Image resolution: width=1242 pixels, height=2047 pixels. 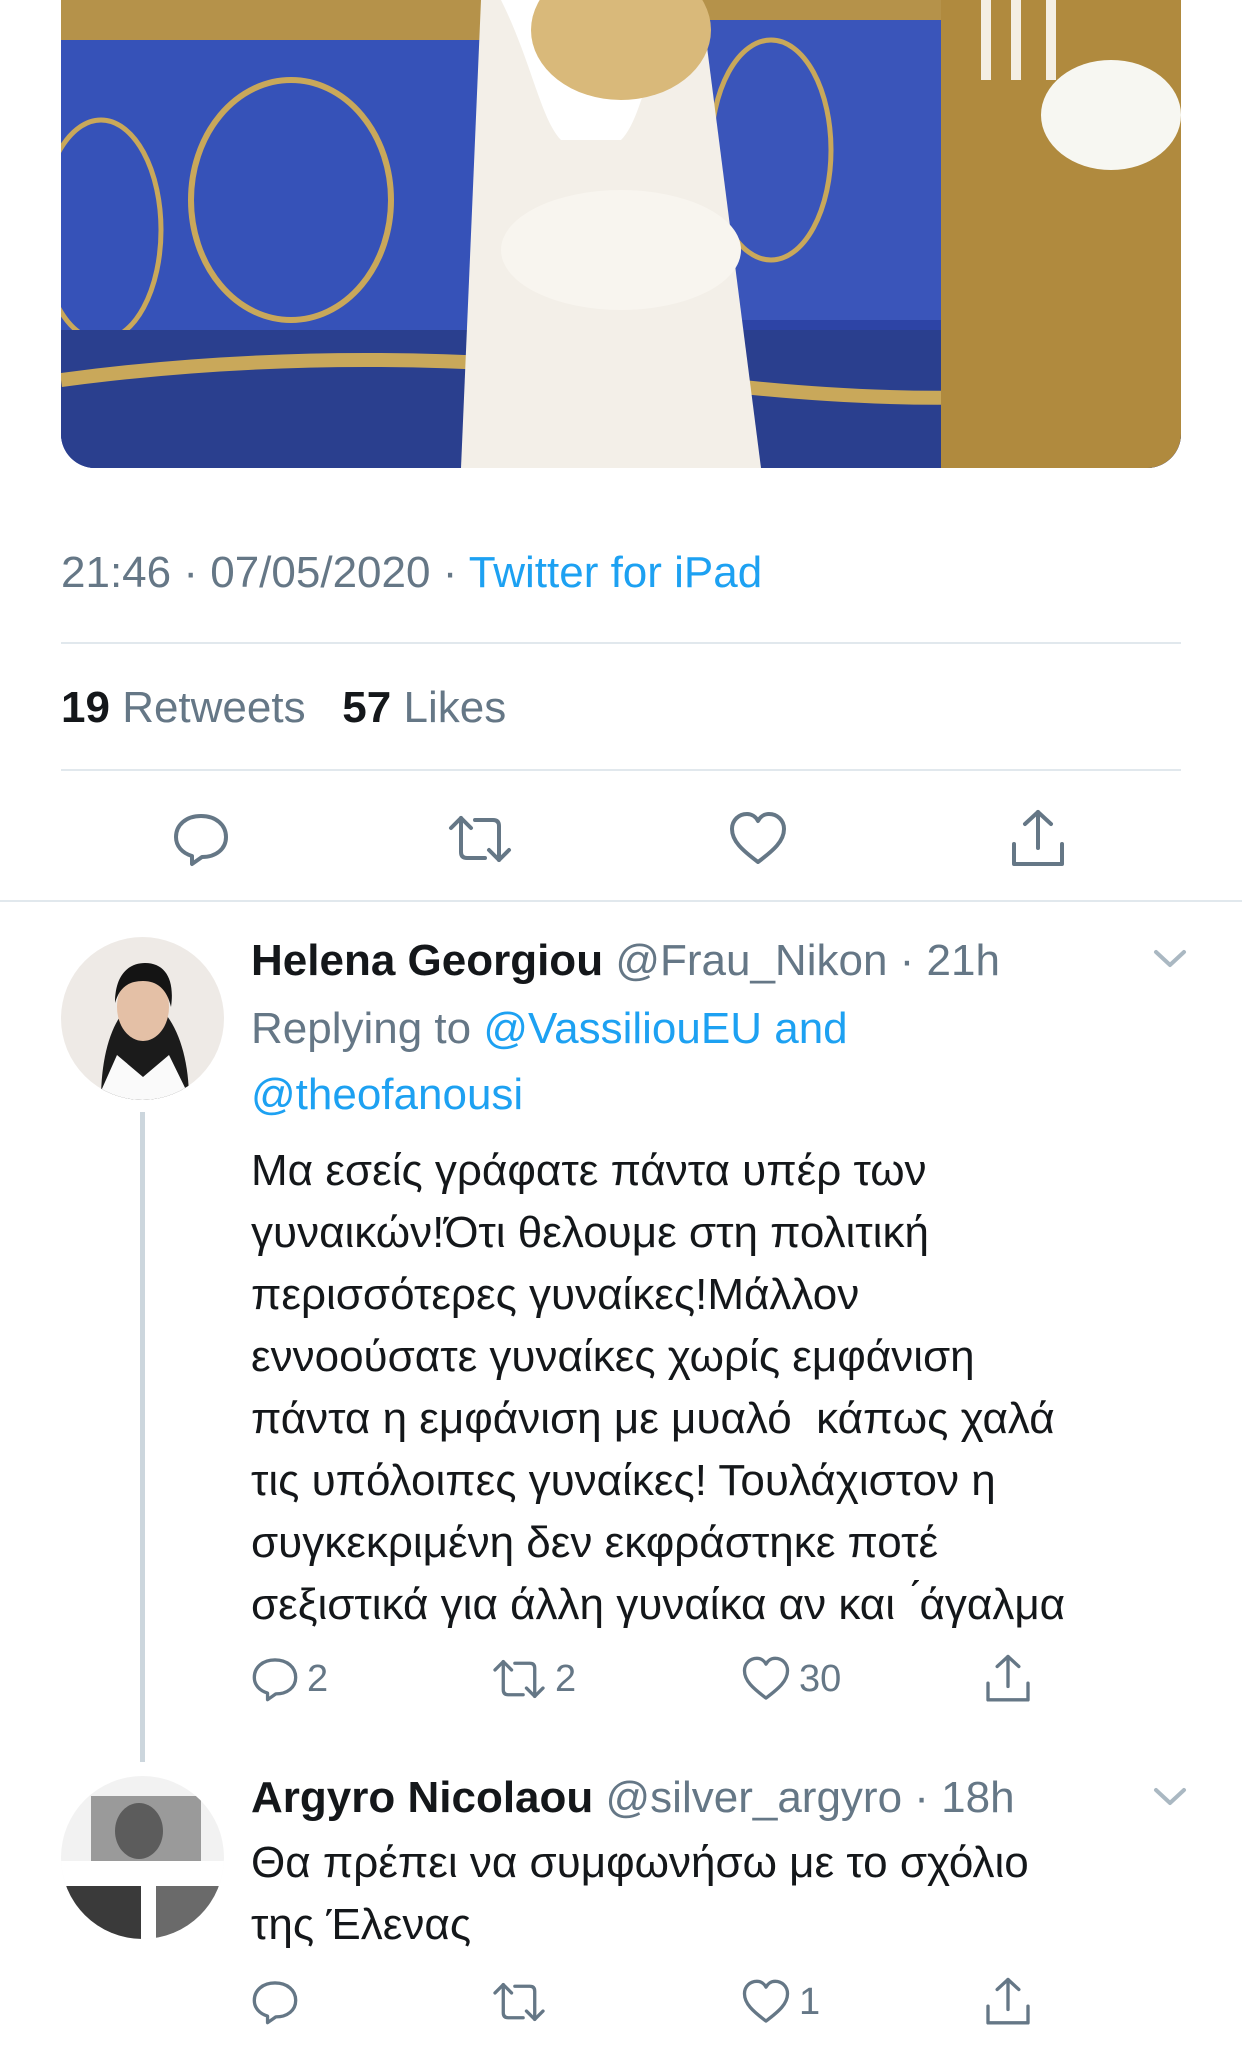 I want to click on tweet-stats: 19 Retweets 57 Likes, so click(x=283, y=708).